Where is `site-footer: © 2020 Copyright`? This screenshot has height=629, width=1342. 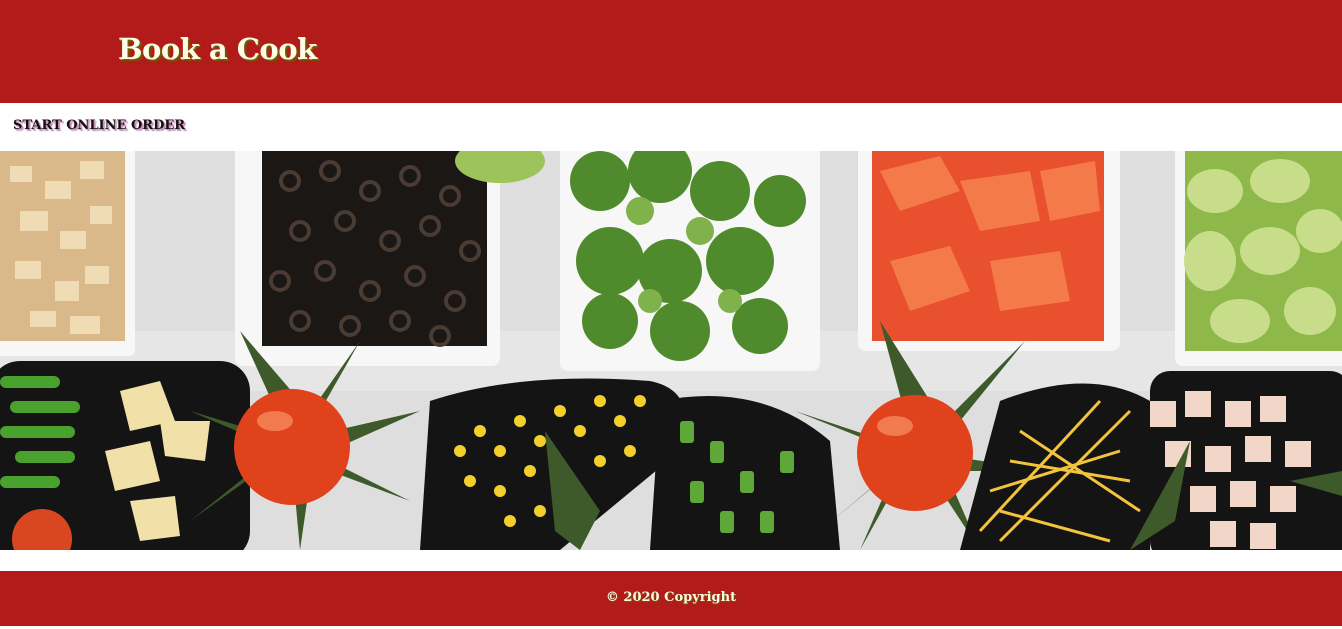 site-footer: © 2020 Copyright is located at coordinates (671, 598).